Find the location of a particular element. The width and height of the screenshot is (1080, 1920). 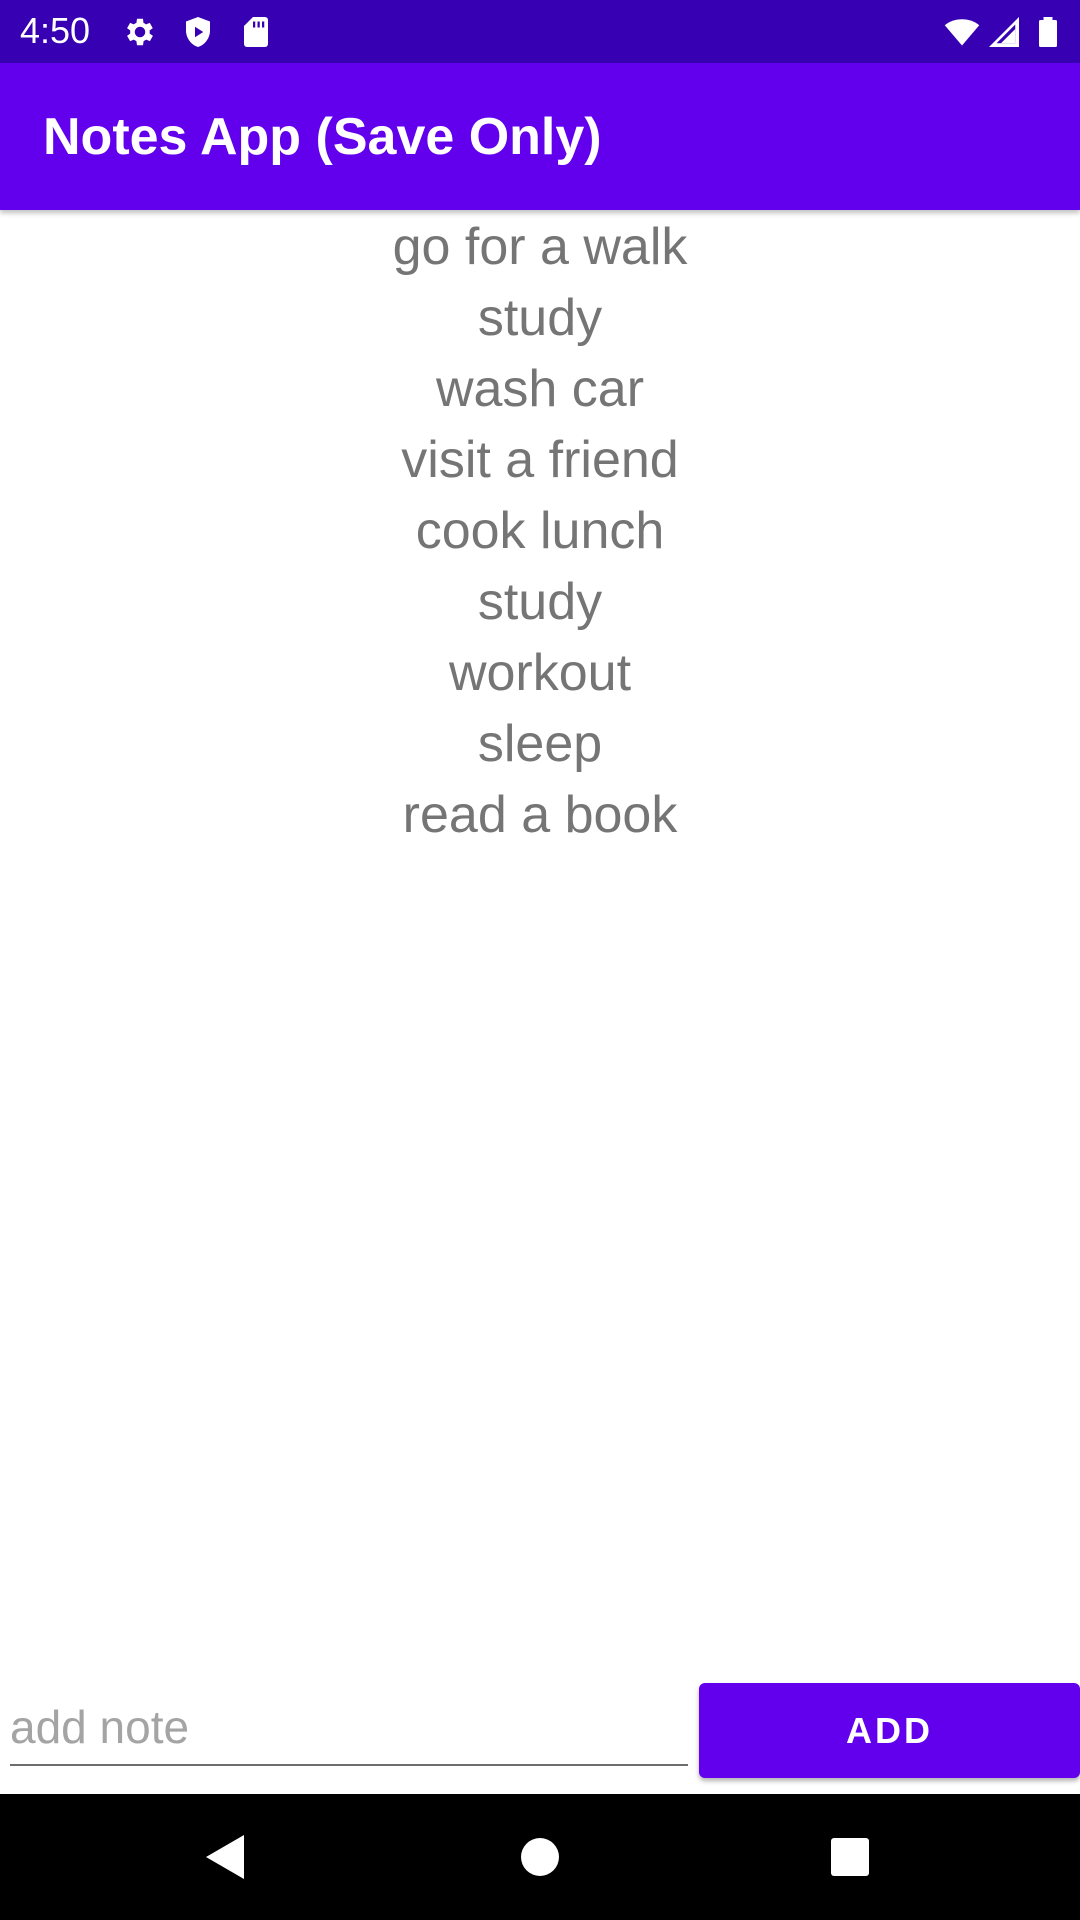

recents-icon is located at coordinates (850, 1857).